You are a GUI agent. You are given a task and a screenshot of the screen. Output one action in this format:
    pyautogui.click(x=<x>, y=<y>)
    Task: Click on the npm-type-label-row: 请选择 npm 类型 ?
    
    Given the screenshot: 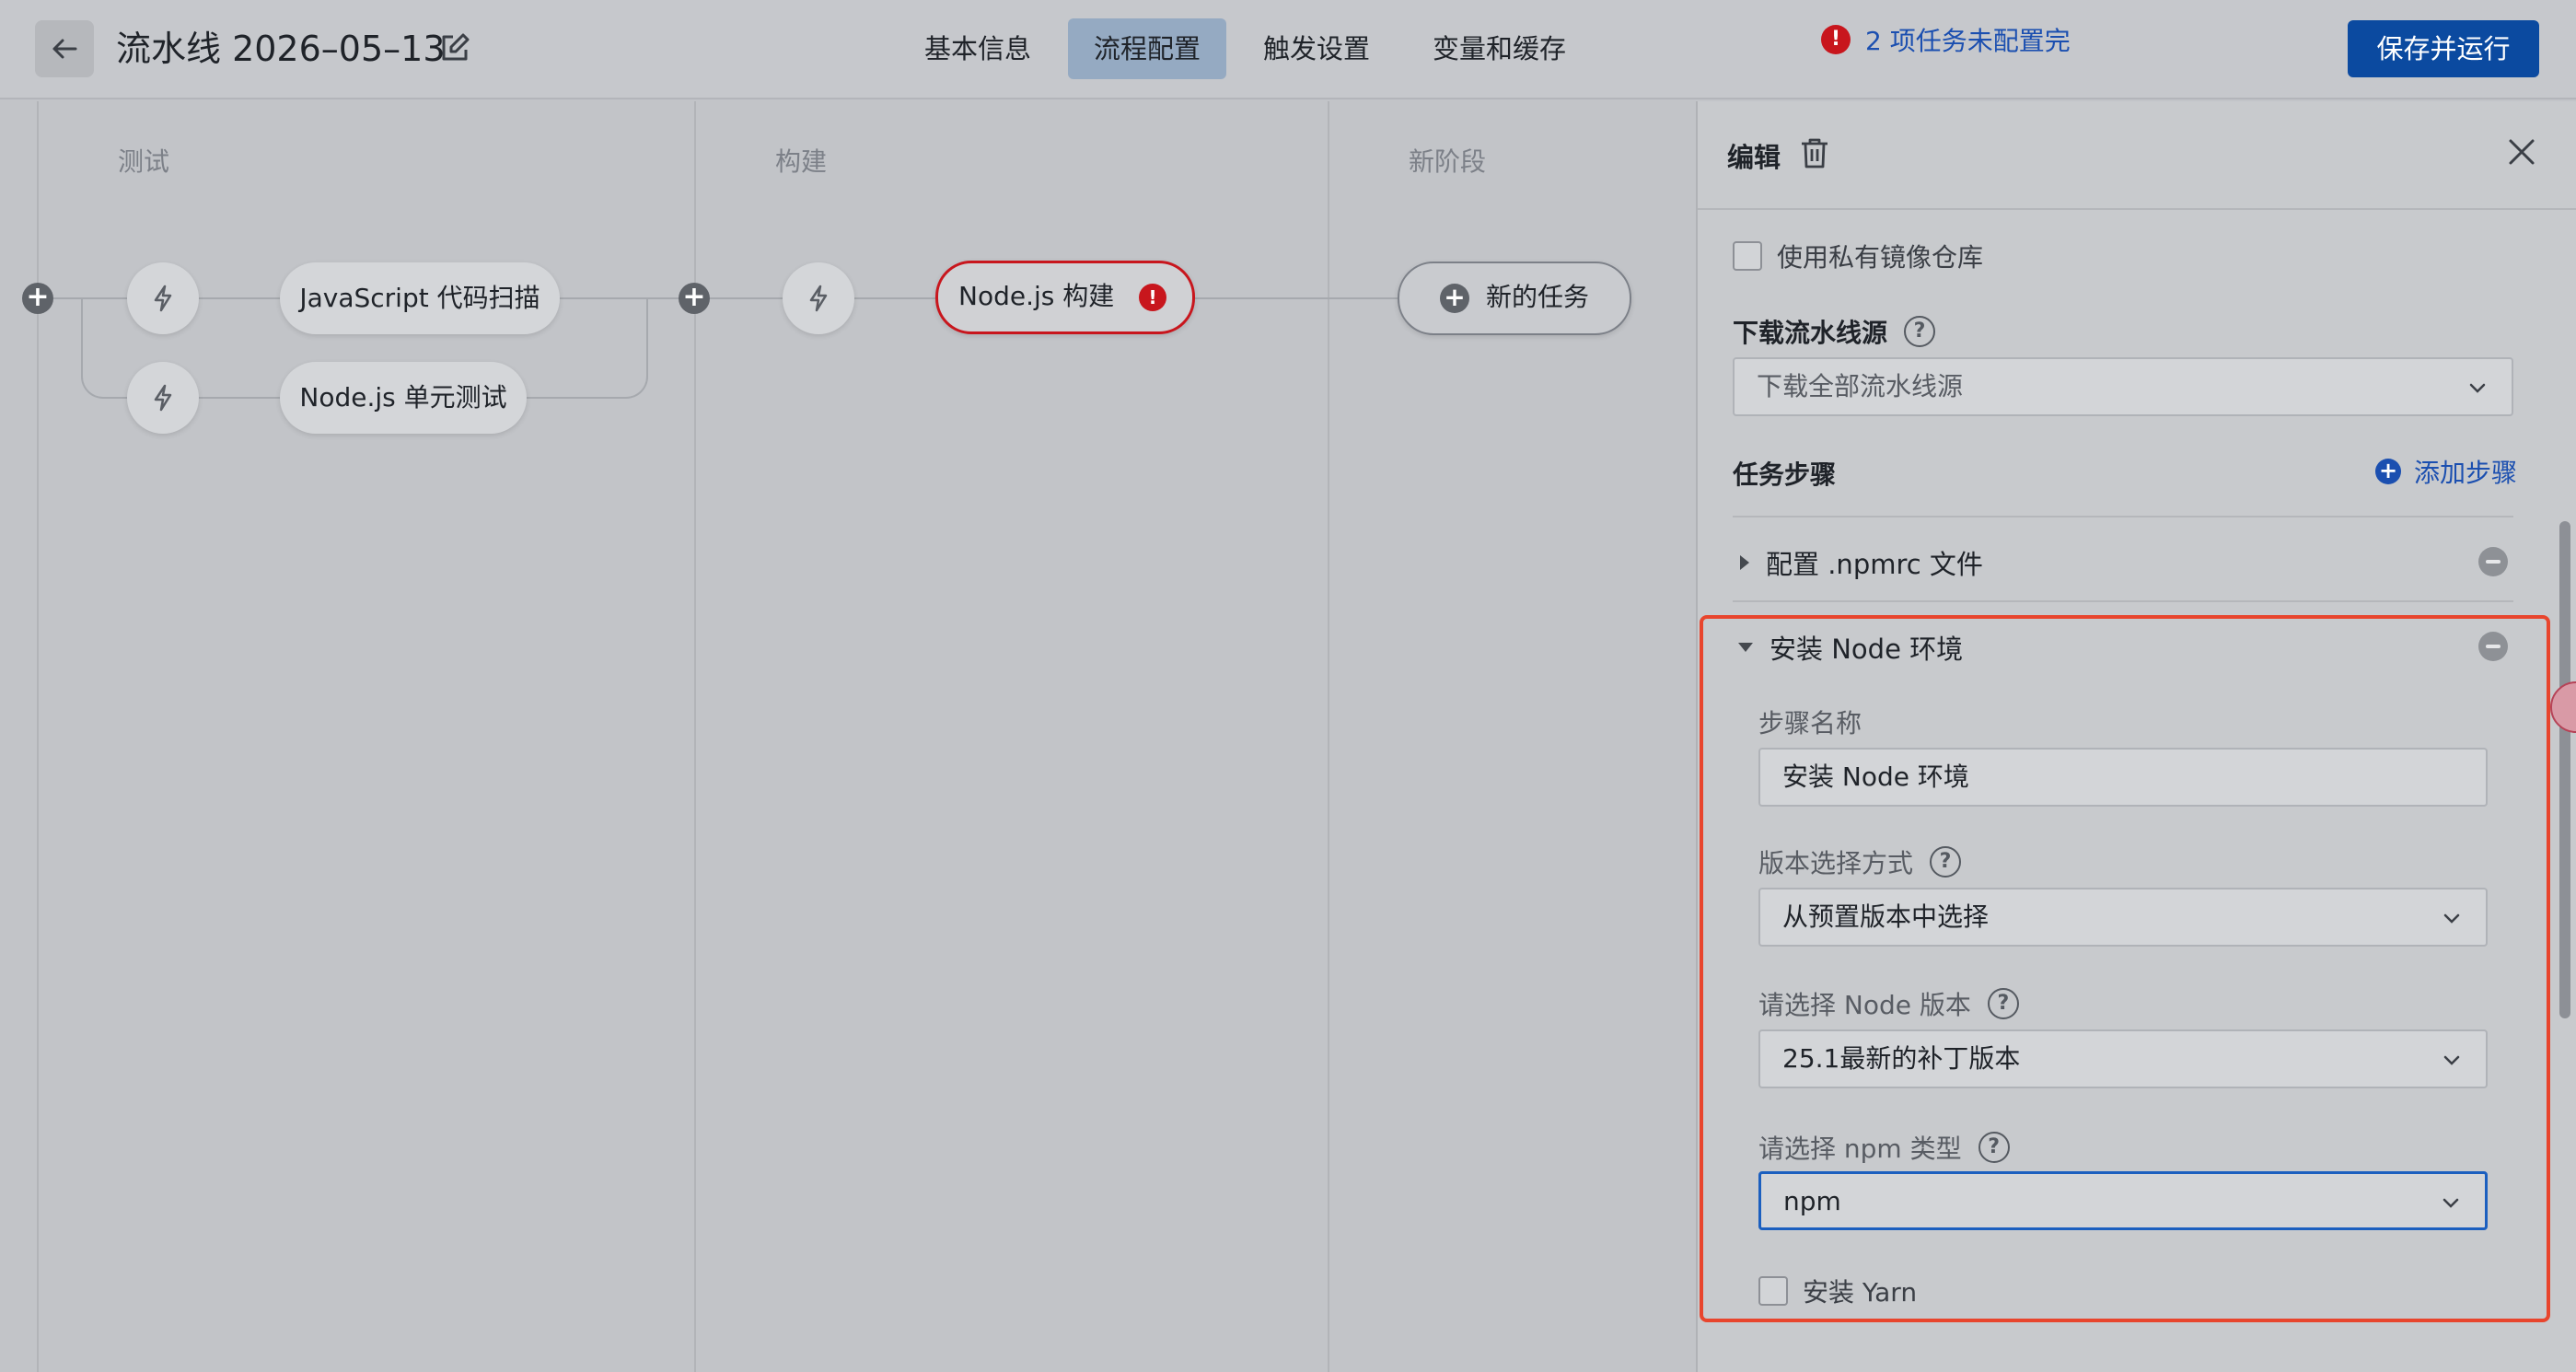 What is the action you would take?
    pyautogui.click(x=1884, y=1147)
    